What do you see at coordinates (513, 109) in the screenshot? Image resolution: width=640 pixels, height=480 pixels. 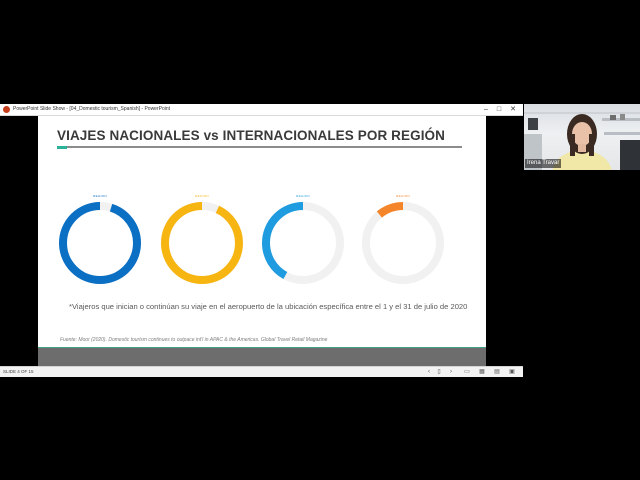 I see `close-button: ✕` at bounding box center [513, 109].